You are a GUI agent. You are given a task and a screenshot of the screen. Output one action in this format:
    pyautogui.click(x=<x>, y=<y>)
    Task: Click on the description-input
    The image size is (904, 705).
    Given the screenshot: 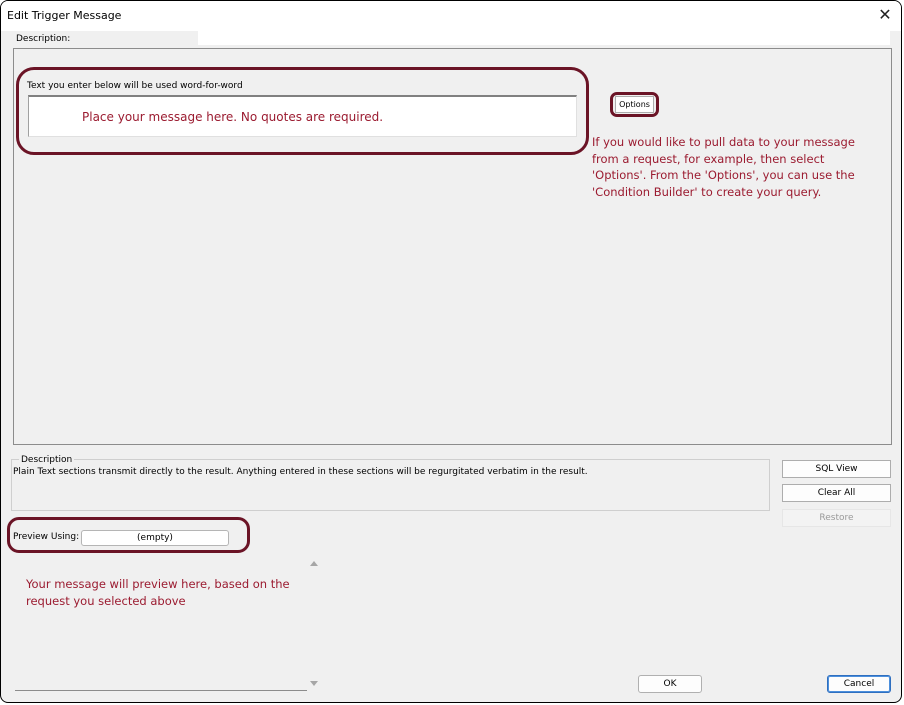 What is the action you would take?
    pyautogui.click(x=544, y=38)
    